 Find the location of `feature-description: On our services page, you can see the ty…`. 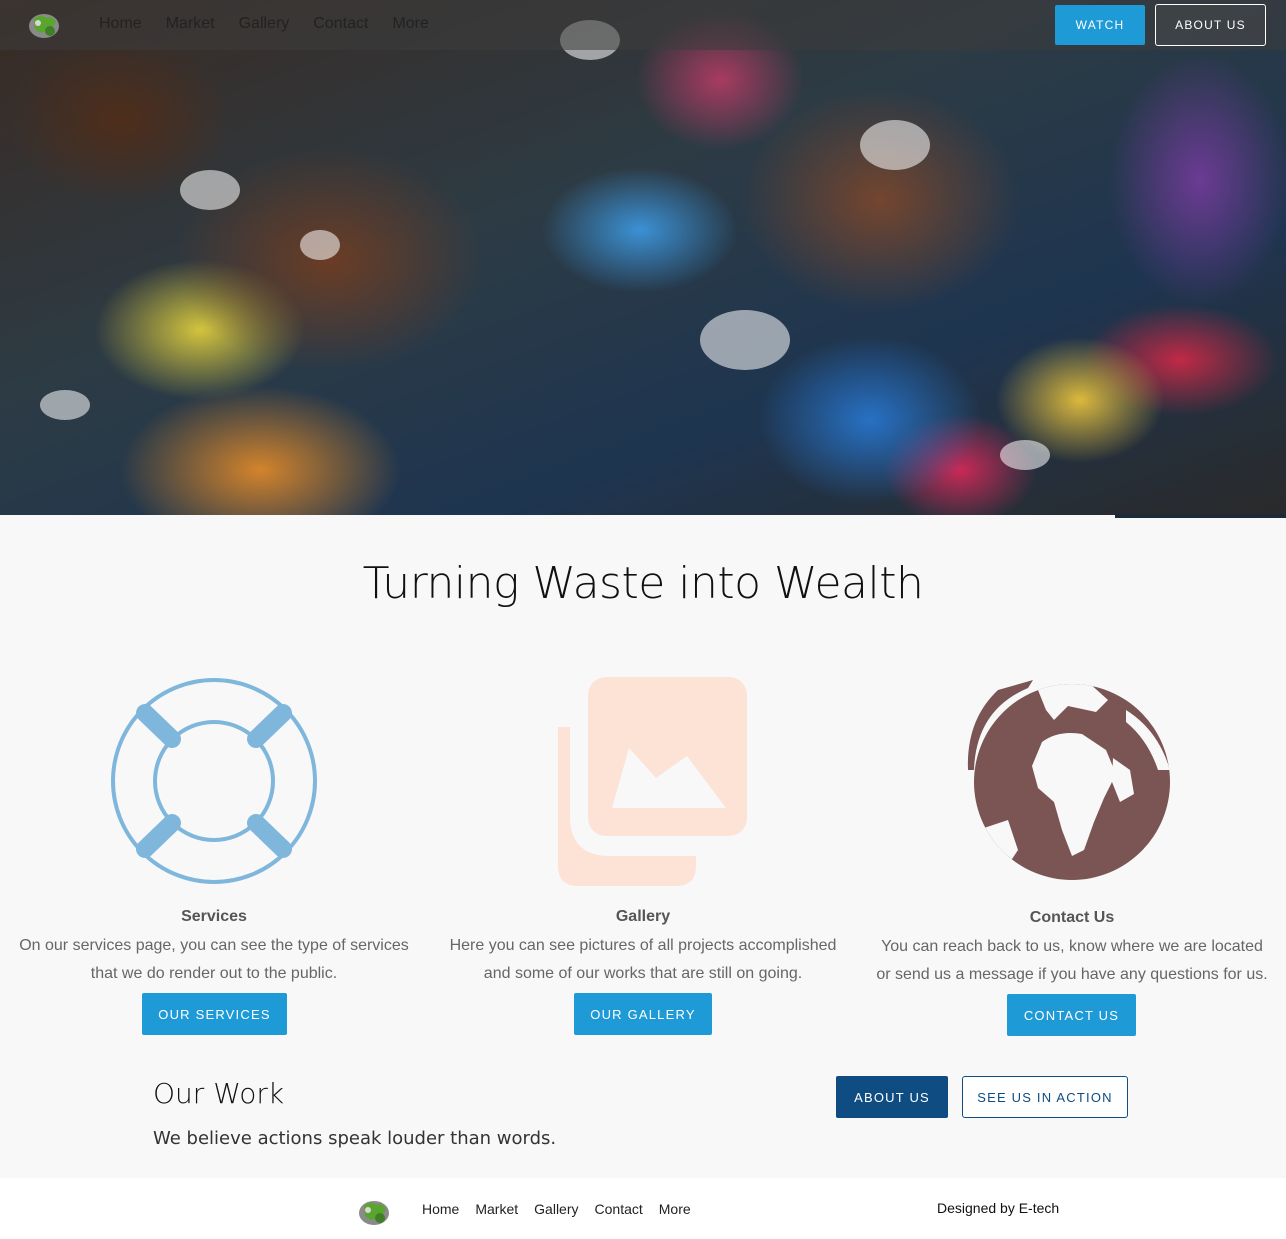

feature-description: On our services page, you can see the ty… is located at coordinates (214, 959).